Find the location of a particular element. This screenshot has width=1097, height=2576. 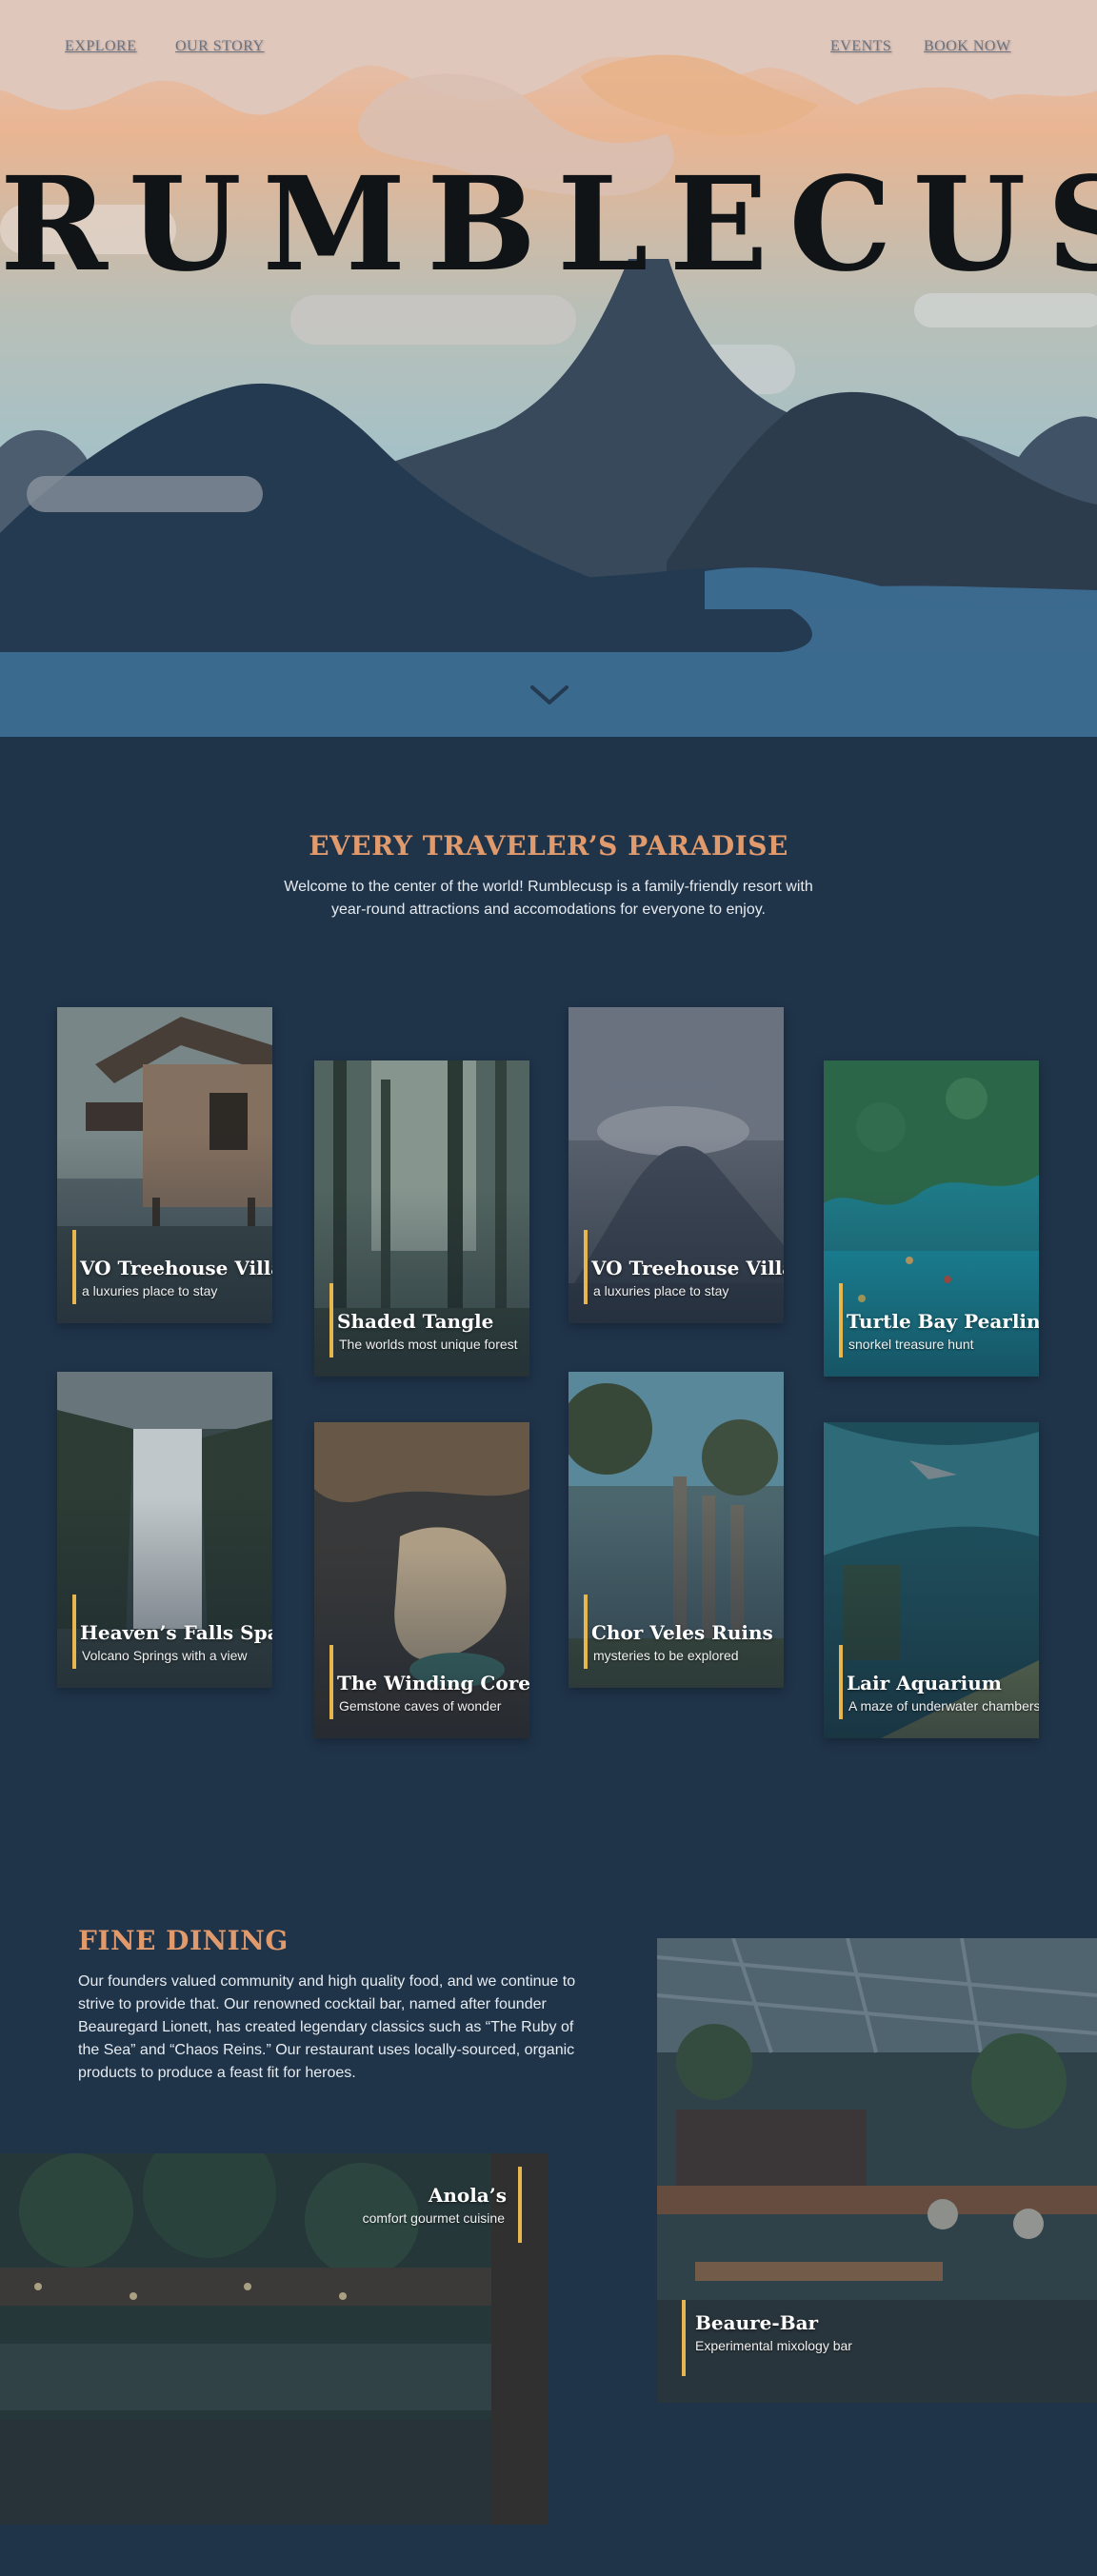

restaurant-title: Anola’s is located at coordinates (467, 2195).